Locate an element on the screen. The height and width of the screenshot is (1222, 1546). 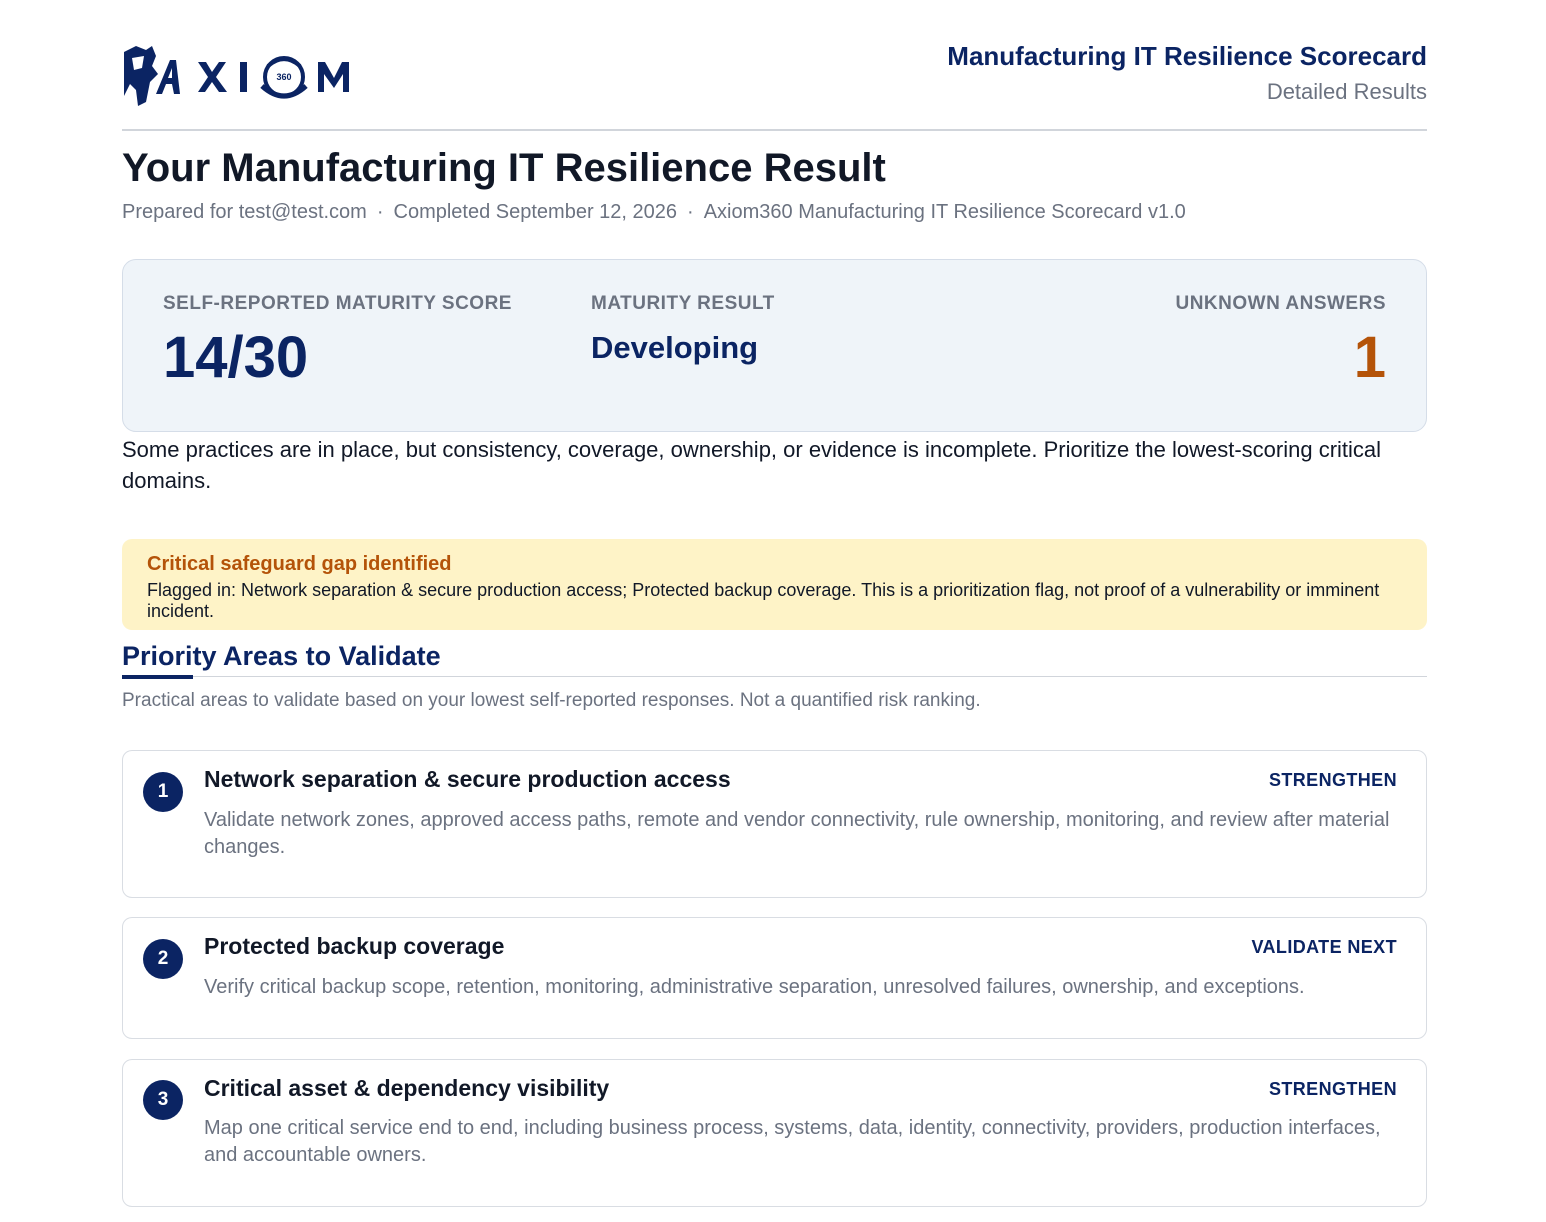
unknown-answers-value: 1 is located at coordinates (1369, 357).